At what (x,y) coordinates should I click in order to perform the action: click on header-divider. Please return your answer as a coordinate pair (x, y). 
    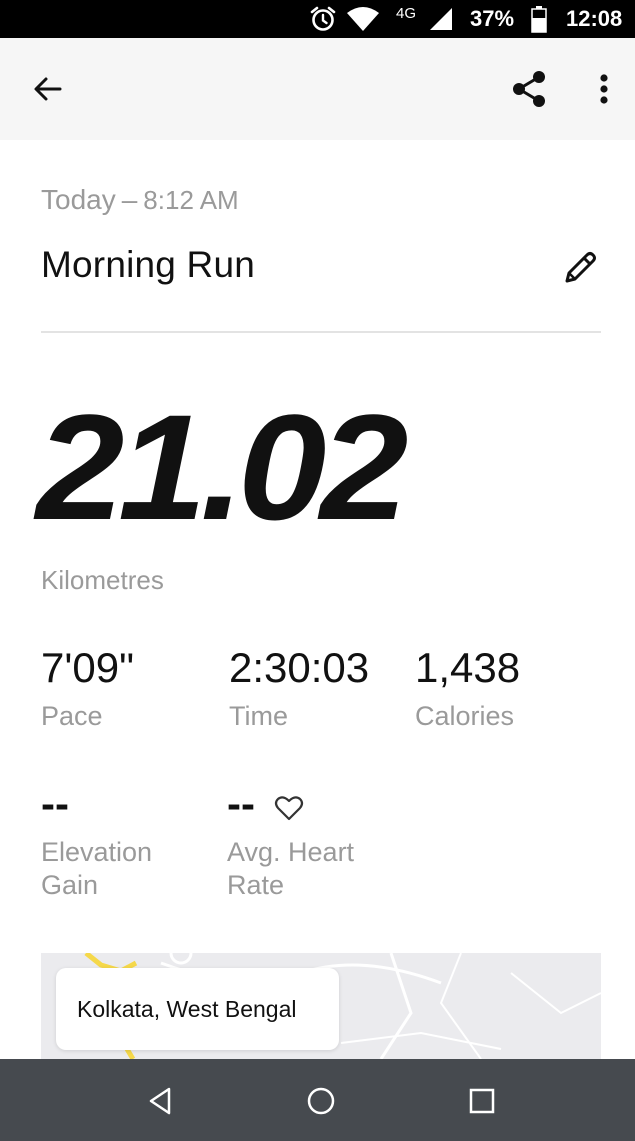
    Looking at the image, I should click on (321, 332).